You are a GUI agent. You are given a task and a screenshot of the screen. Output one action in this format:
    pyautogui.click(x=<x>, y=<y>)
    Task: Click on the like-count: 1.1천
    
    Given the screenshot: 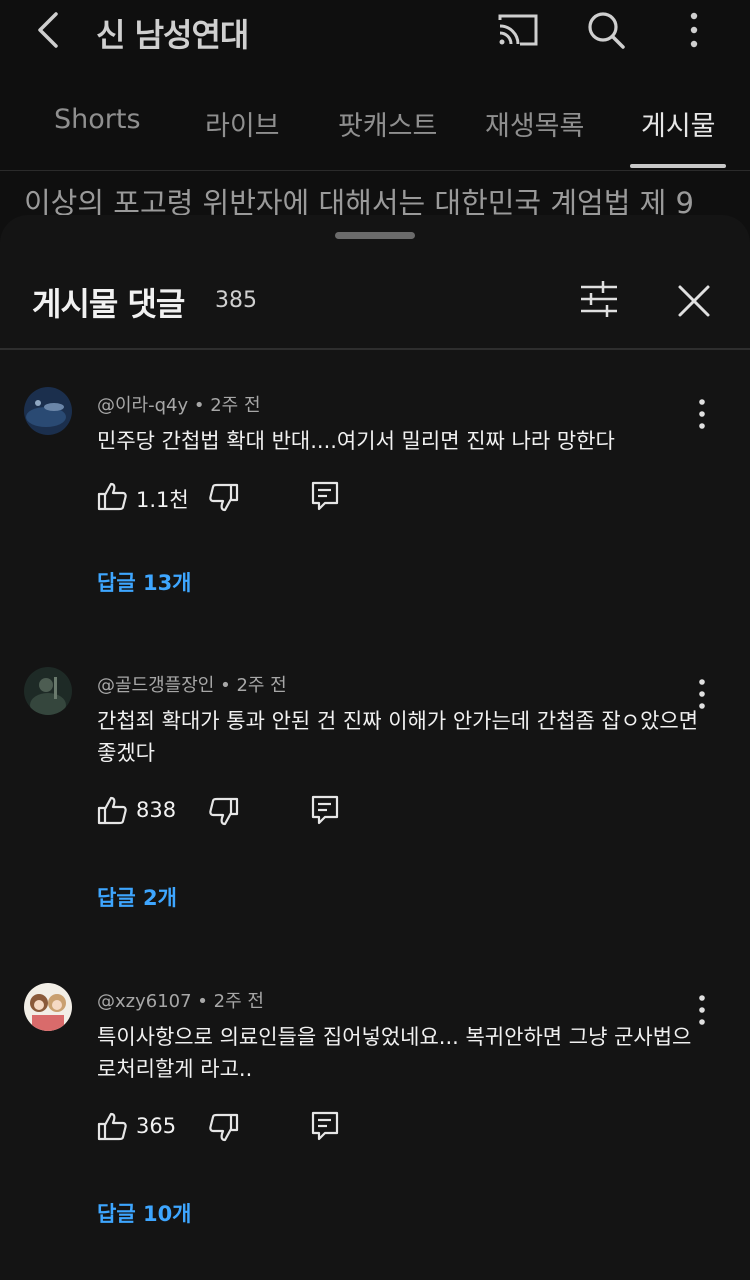 What is the action you would take?
    pyautogui.click(x=162, y=500)
    